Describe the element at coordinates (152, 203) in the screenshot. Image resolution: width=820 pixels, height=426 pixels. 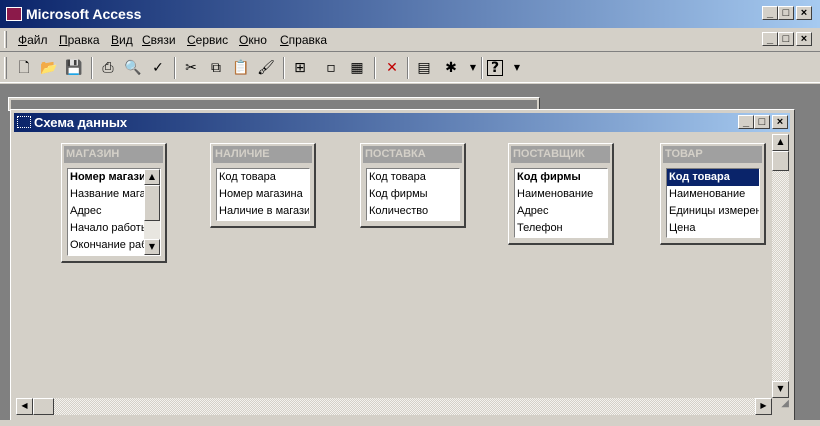
I see `scroll-thumb` at that location.